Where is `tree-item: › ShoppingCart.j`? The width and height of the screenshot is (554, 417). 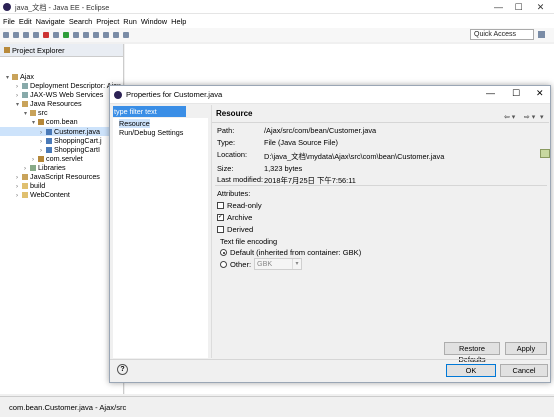 tree-item: › ShoppingCart.j is located at coordinates (61, 140).